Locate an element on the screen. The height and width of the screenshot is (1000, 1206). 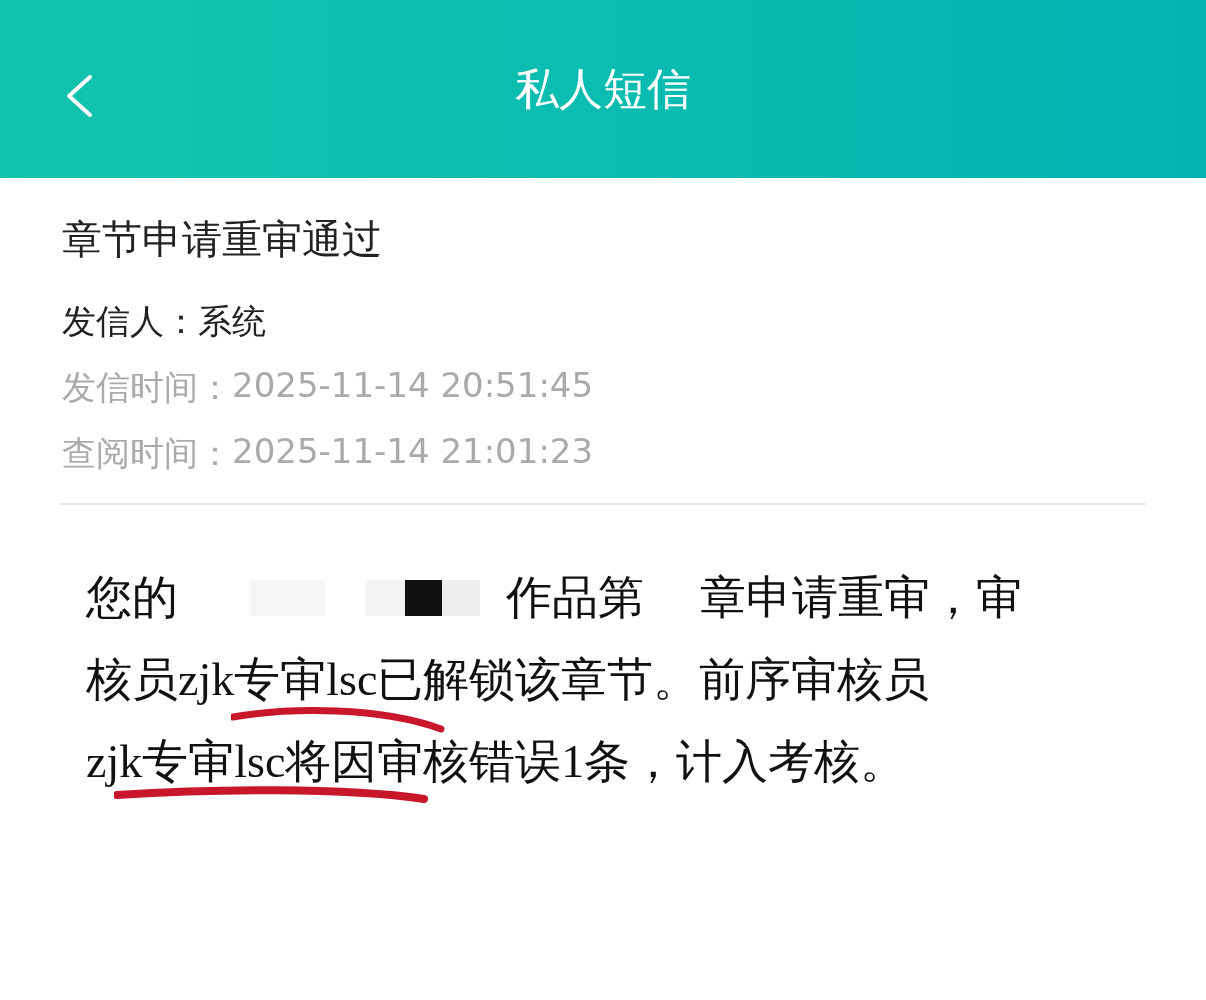
message-text: 章申请重审，审 is located at coordinates (861, 598).